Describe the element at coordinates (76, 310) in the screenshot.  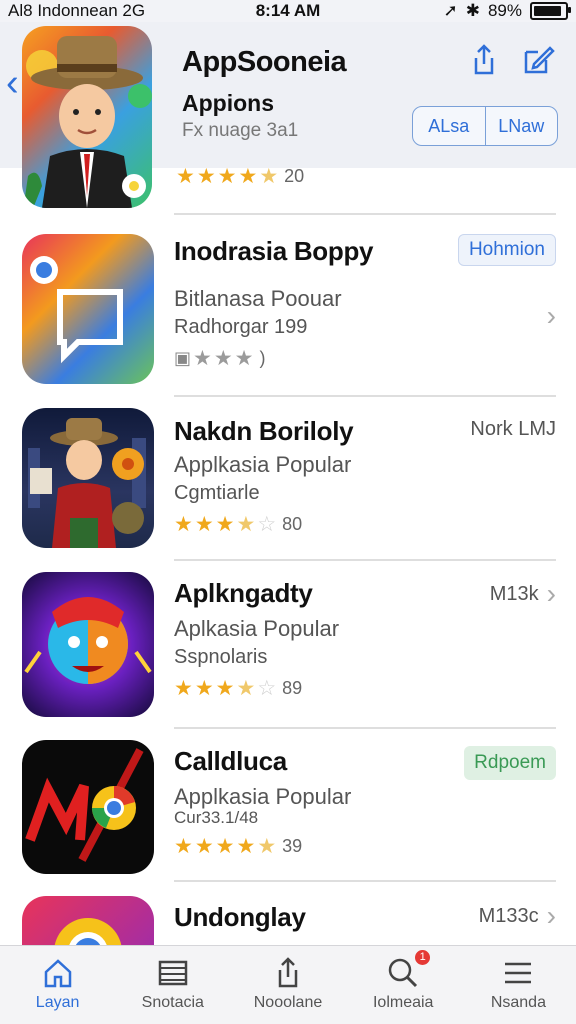
I see `chat-bubble-icon` at that location.